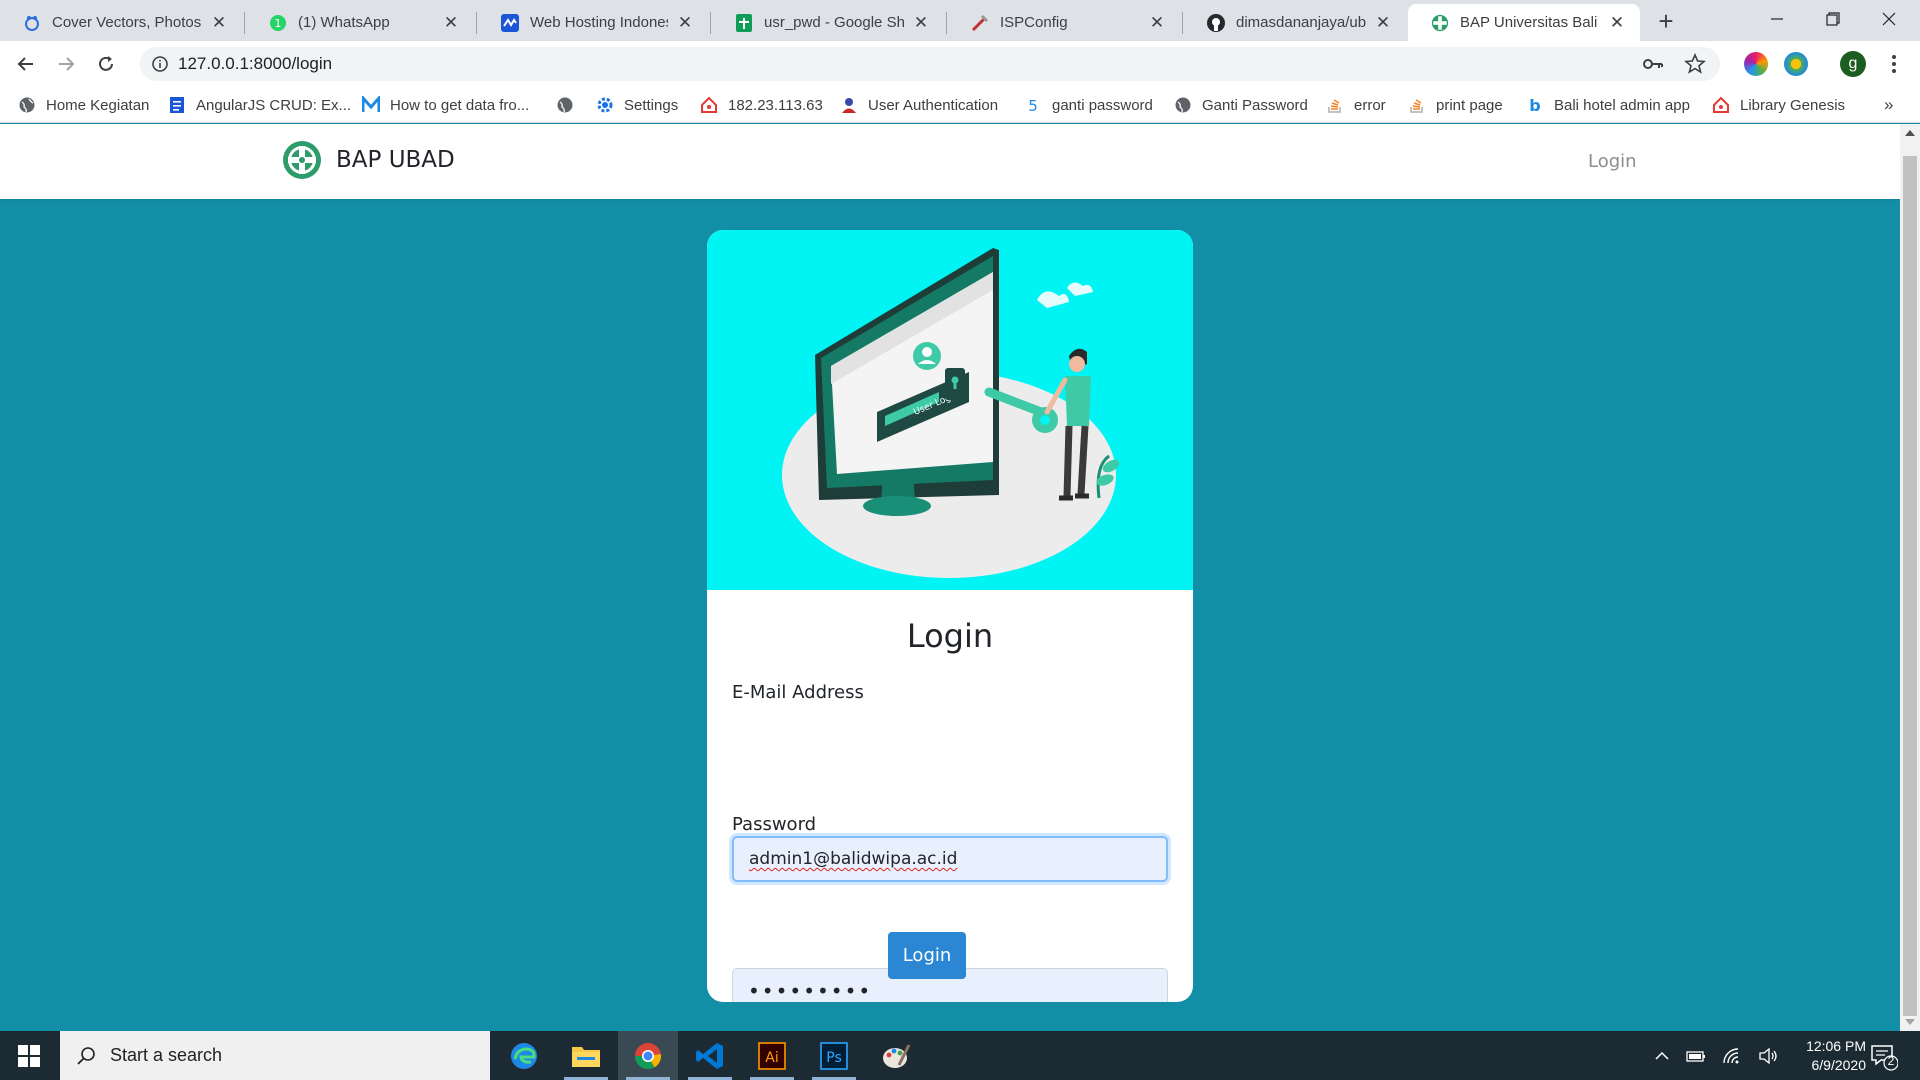 This screenshot has width=1920, height=1080. What do you see at coordinates (1732, 1056) in the screenshot?
I see `wifi-icon` at bounding box center [1732, 1056].